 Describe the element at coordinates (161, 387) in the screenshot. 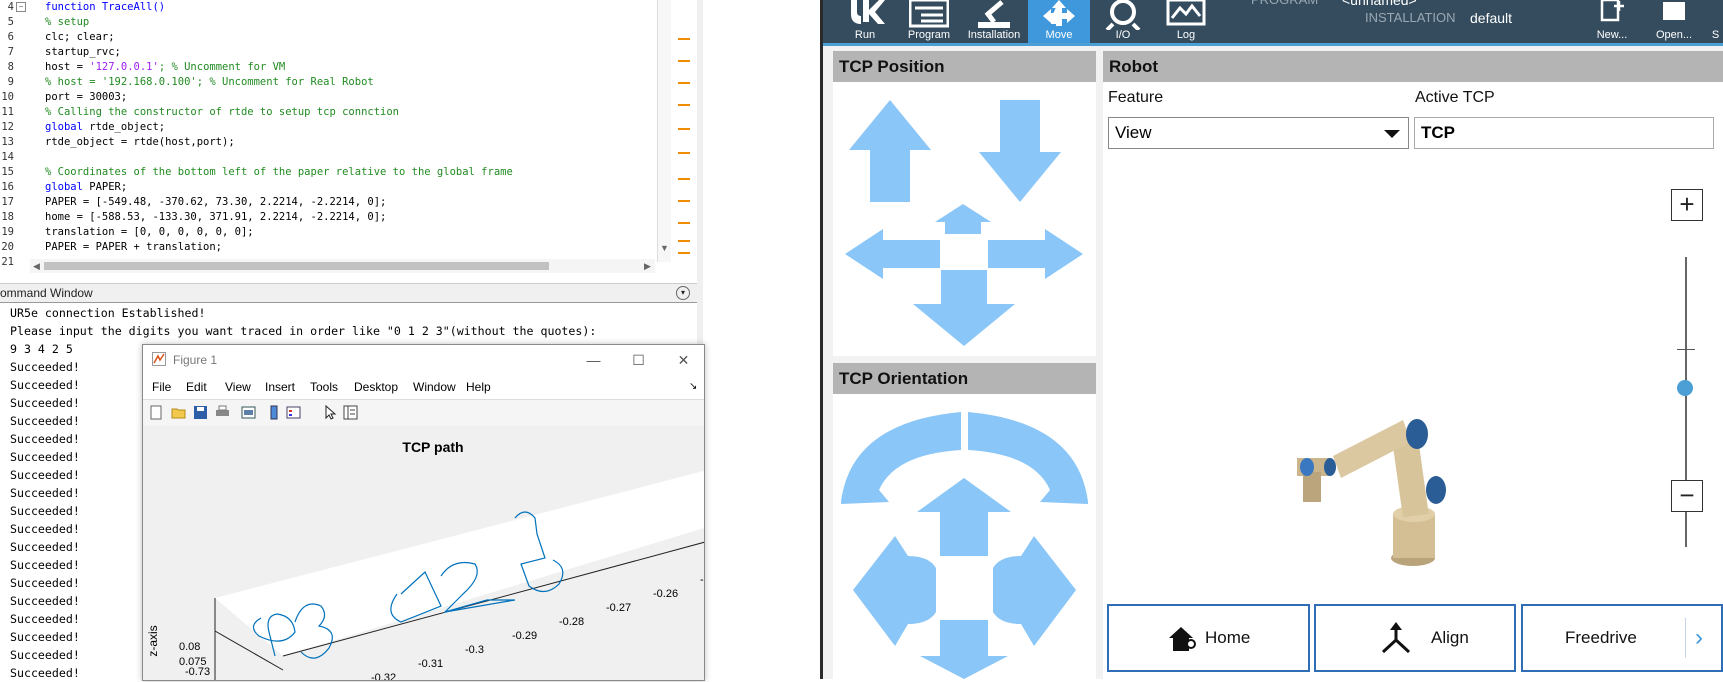

I see `menu-file: File` at that location.